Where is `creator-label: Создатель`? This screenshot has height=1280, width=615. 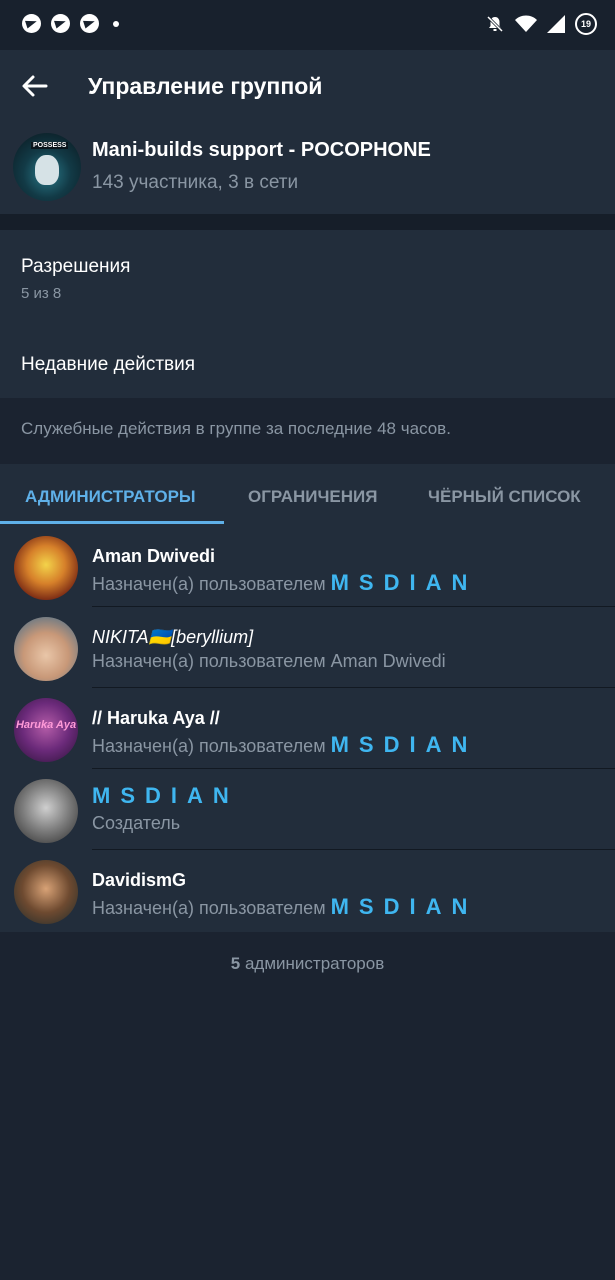 creator-label: Создатель is located at coordinates (136, 823).